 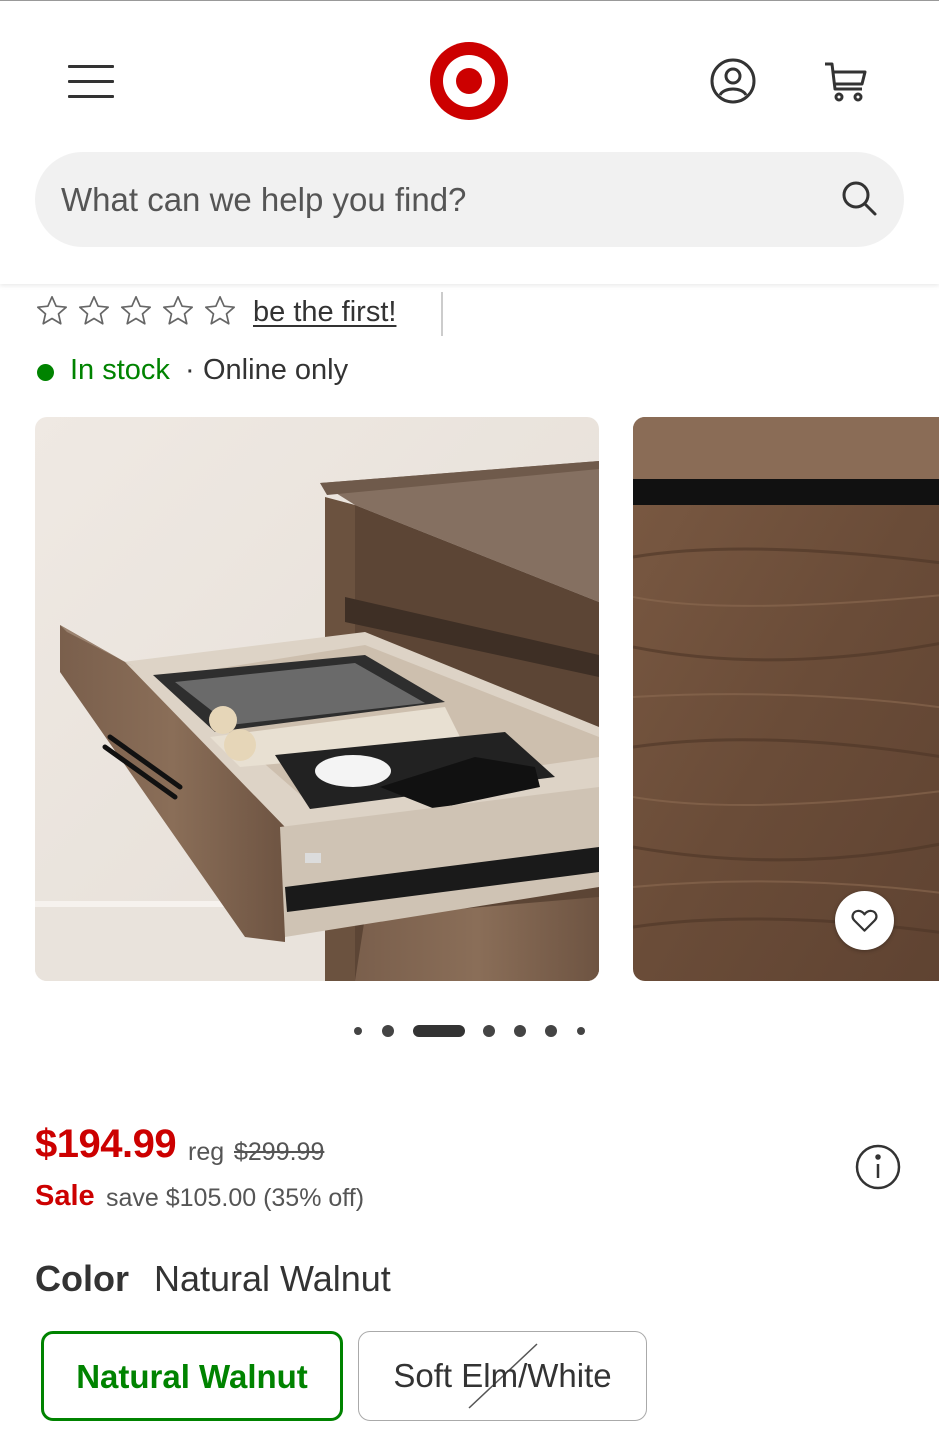 I want to click on product-image-wood-detail, so click(x=786, y=699).